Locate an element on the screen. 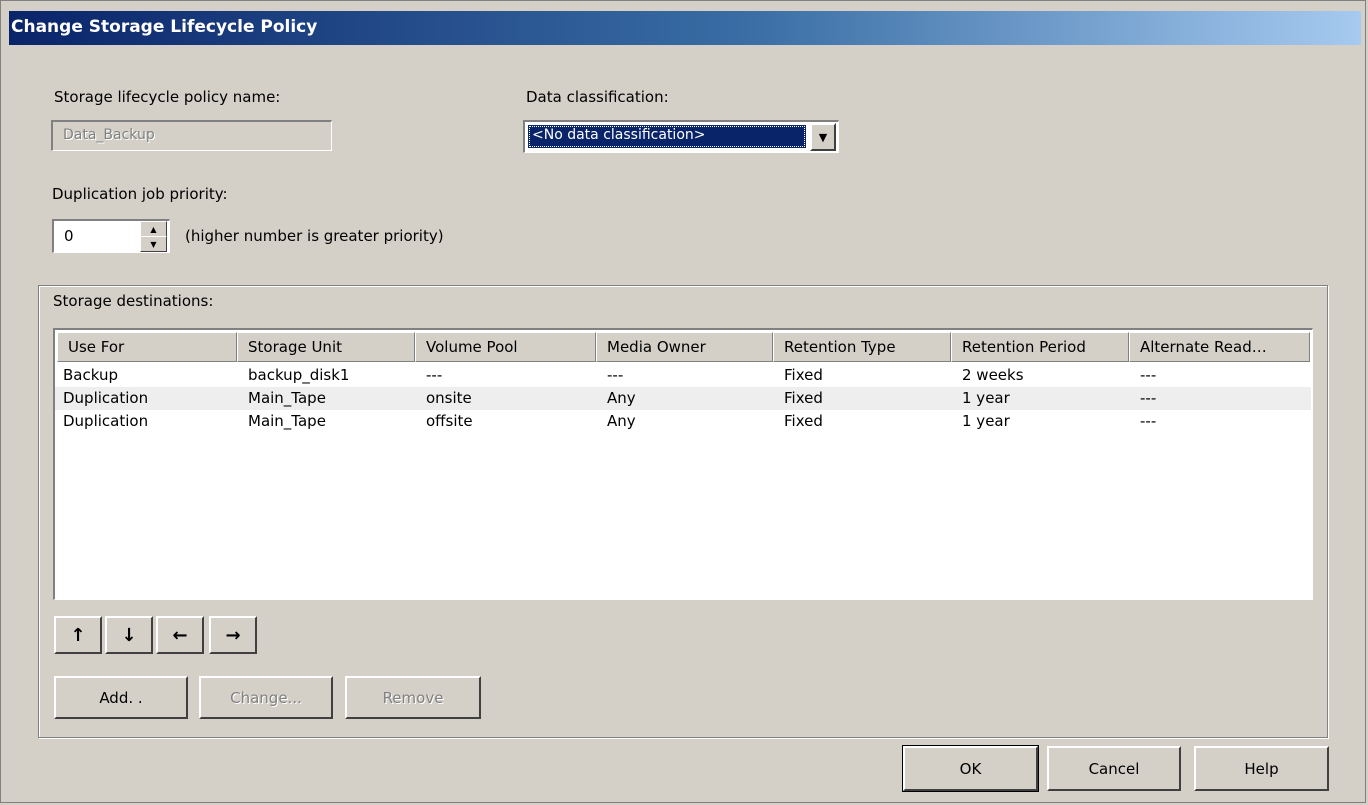 The height and width of the screenshot is (805, 1368). move-up-button: ↑ is located at coordinates (78, 635).